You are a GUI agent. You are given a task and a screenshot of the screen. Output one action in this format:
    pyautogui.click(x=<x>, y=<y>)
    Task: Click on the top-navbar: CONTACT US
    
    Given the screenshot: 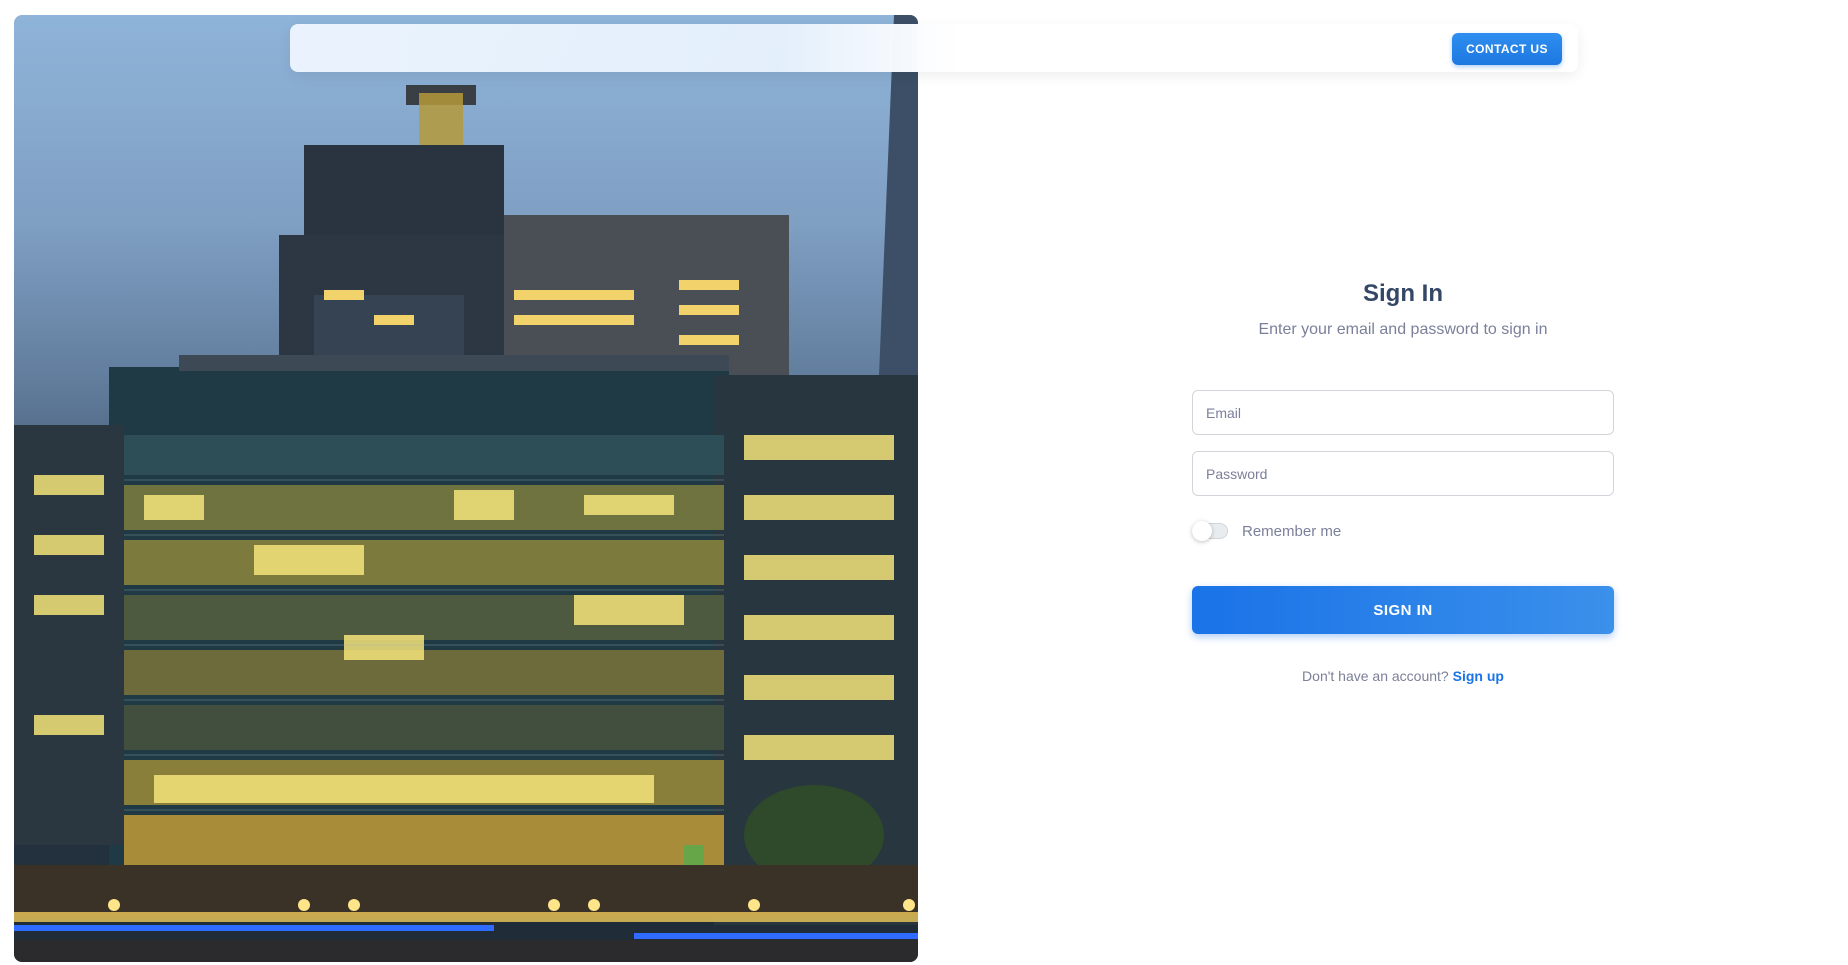 What is the action you would take?
    pyautogui.click(x=934, y=48)
    